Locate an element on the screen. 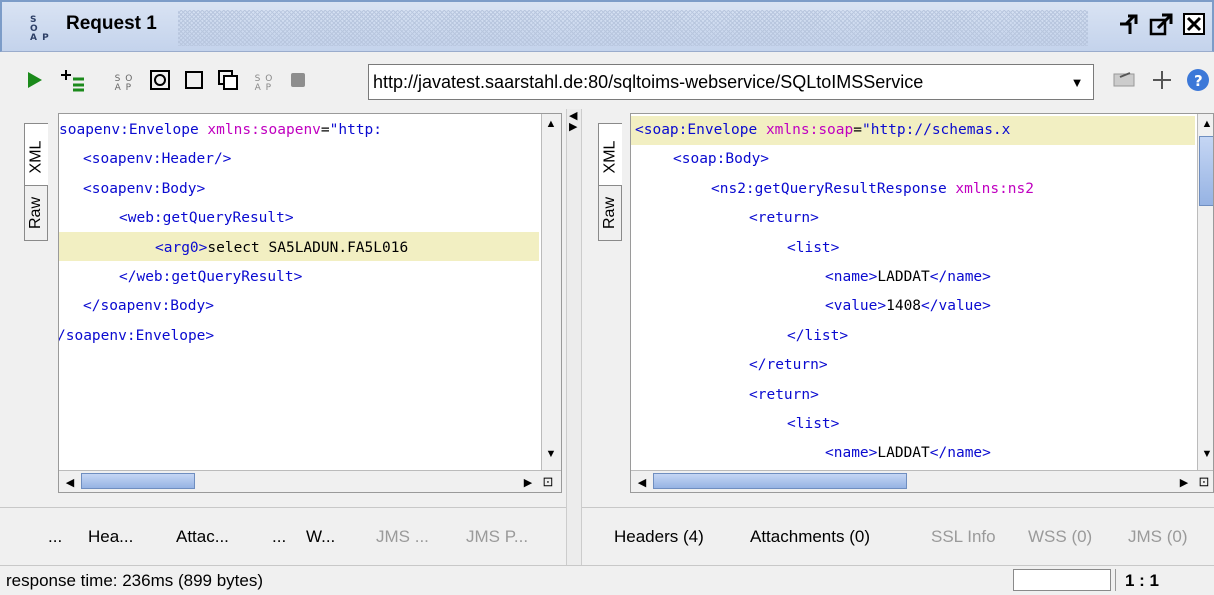 This screenshot has width=1214, height=595. code-line: /soapenv:Envelope> is located at coordinates (136, 336).